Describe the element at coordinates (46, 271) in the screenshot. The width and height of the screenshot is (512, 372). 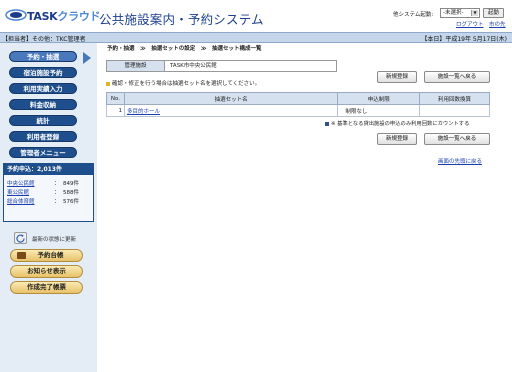
I see `notice-display-button: お知らせ表示` at that location.